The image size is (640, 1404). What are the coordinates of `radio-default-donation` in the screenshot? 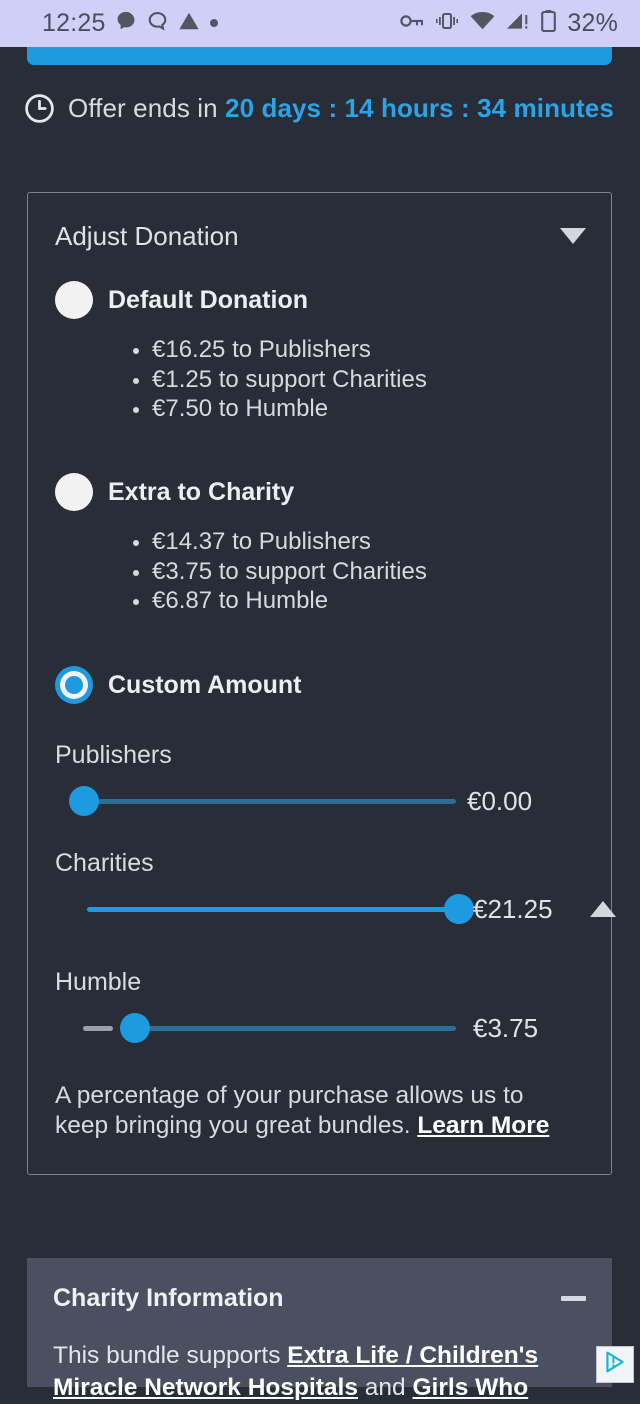 It's located at (74, 300).